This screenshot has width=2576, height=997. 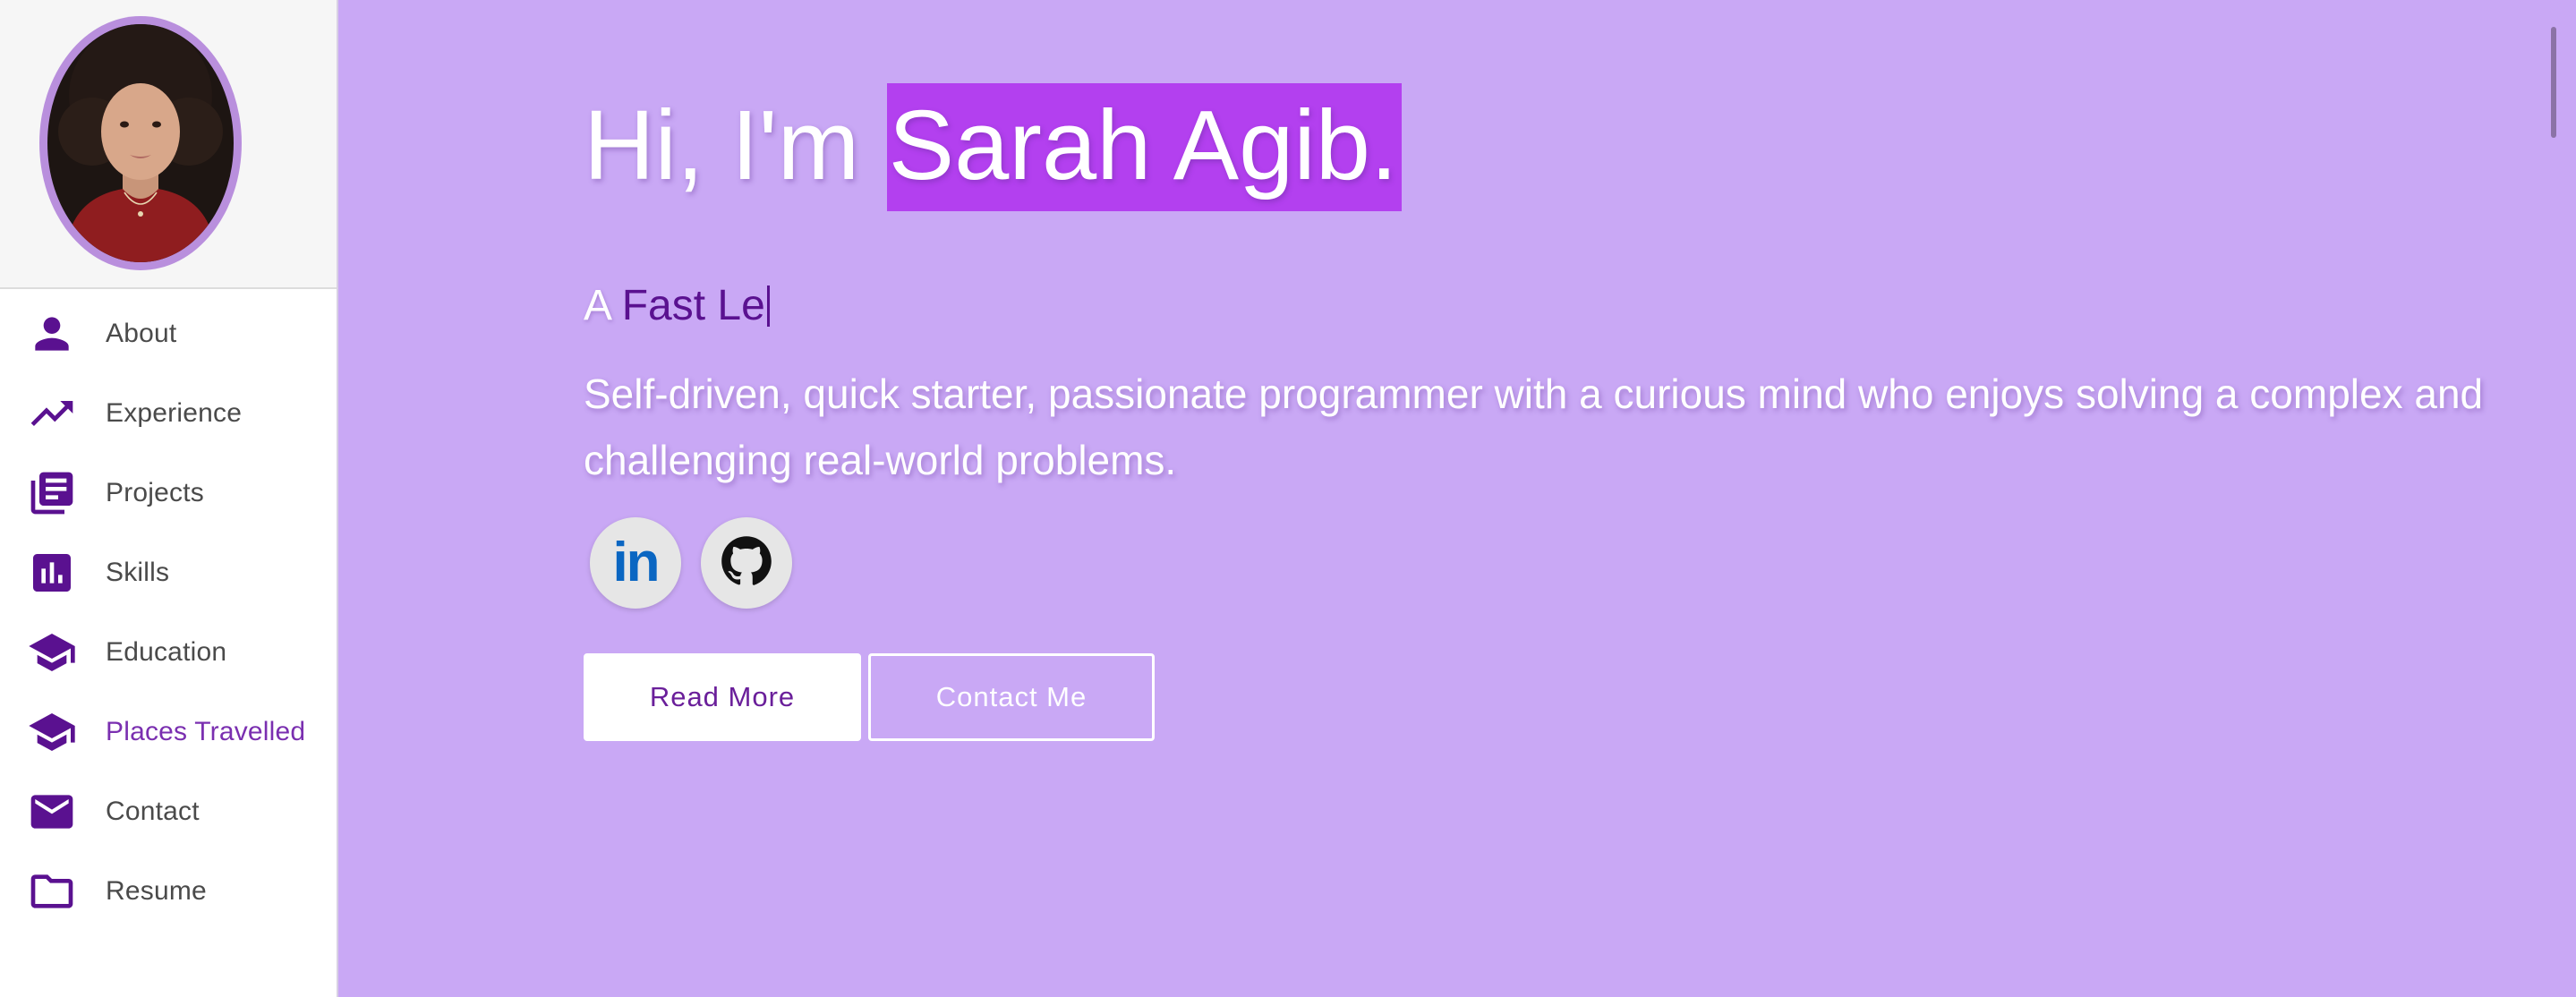 What do you see at coordinates (156, 891) in the screenshot?
I see `sidebar-item-label: Resume` at bounding box center [156, 891].